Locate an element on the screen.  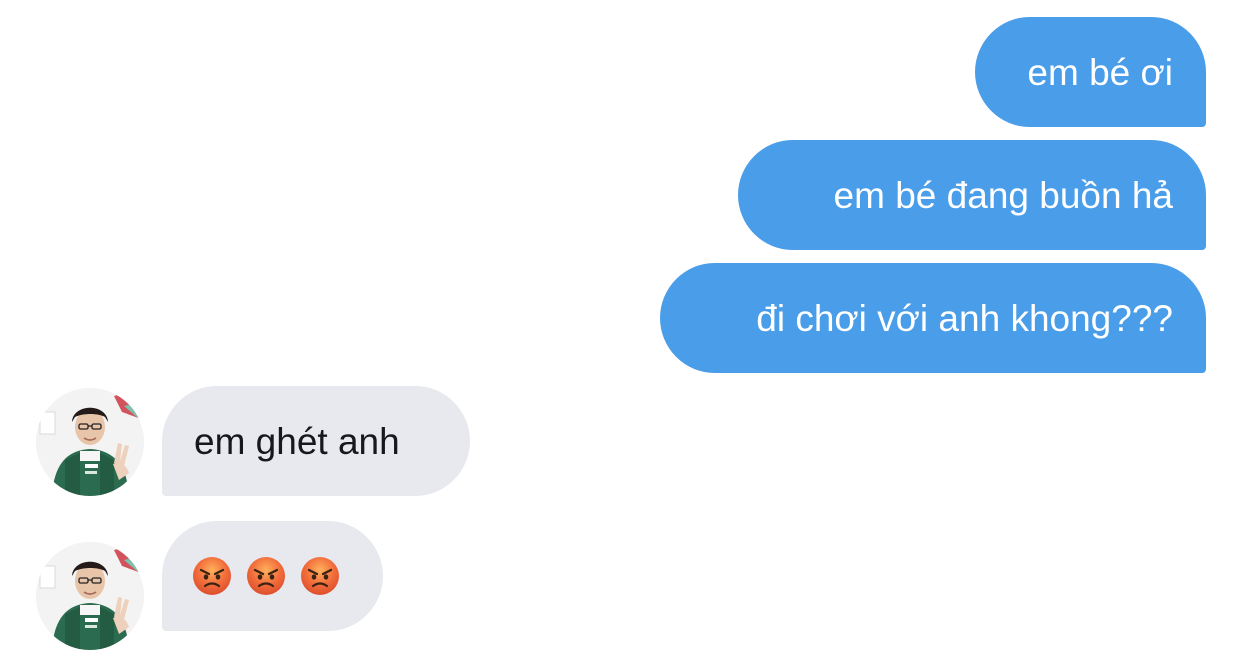
received-emoji-message-bubble is located at coordinates (272, 576).